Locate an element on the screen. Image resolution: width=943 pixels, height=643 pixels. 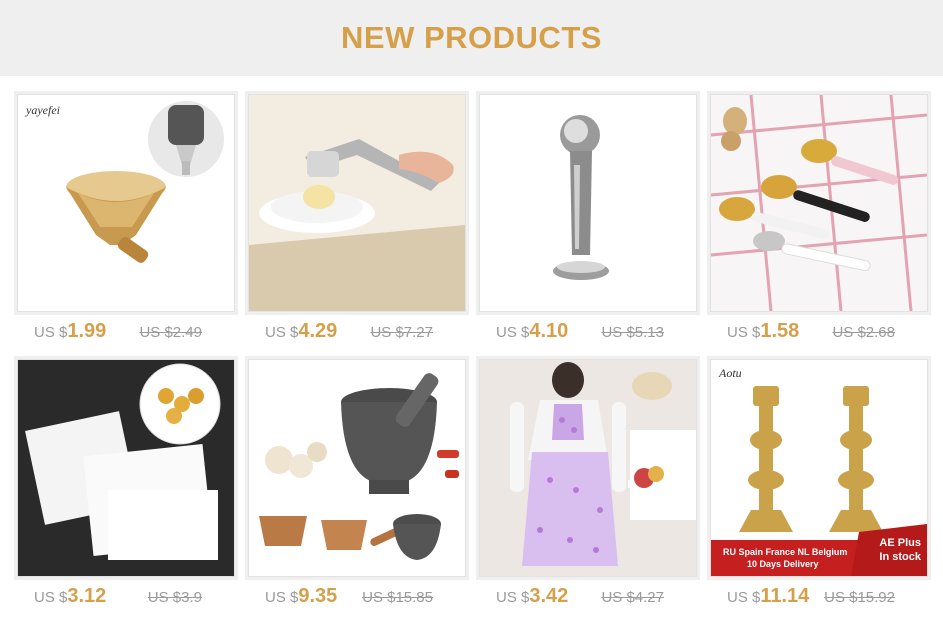
price-row: US $ 3.42 US $4.27 is located at coordinates (596, 597).